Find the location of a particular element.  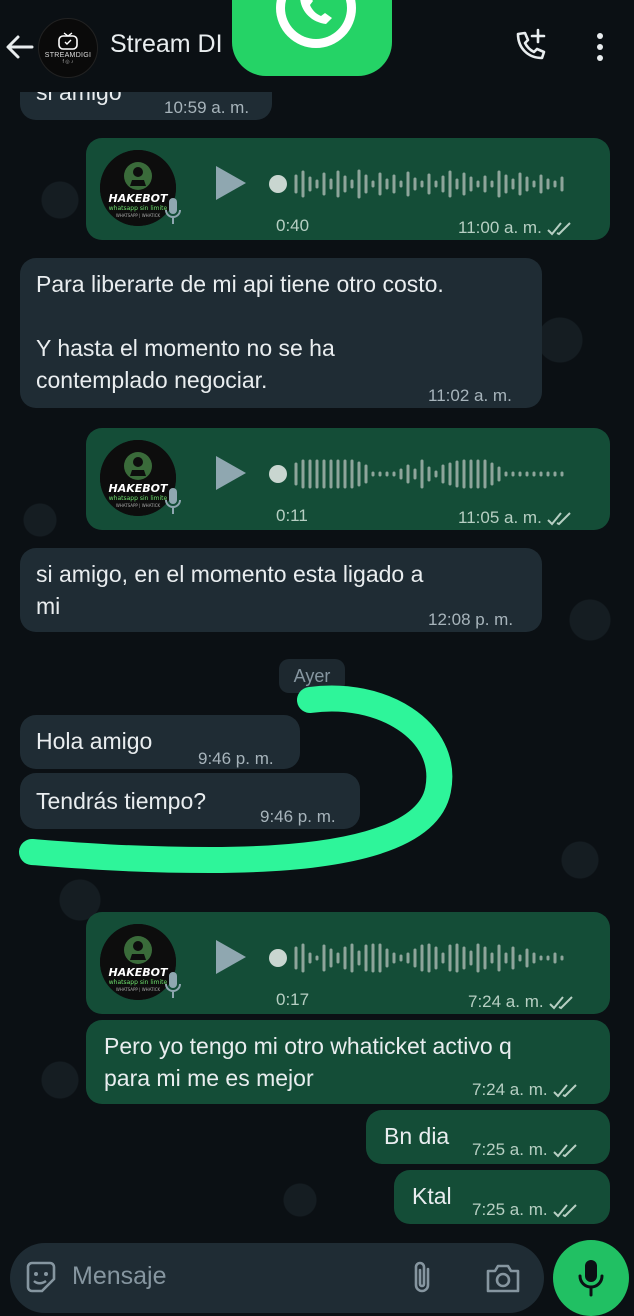

message-bubble-outgoing: Bn dia 7:25 a. m. is located at coordinates (488, 1137).